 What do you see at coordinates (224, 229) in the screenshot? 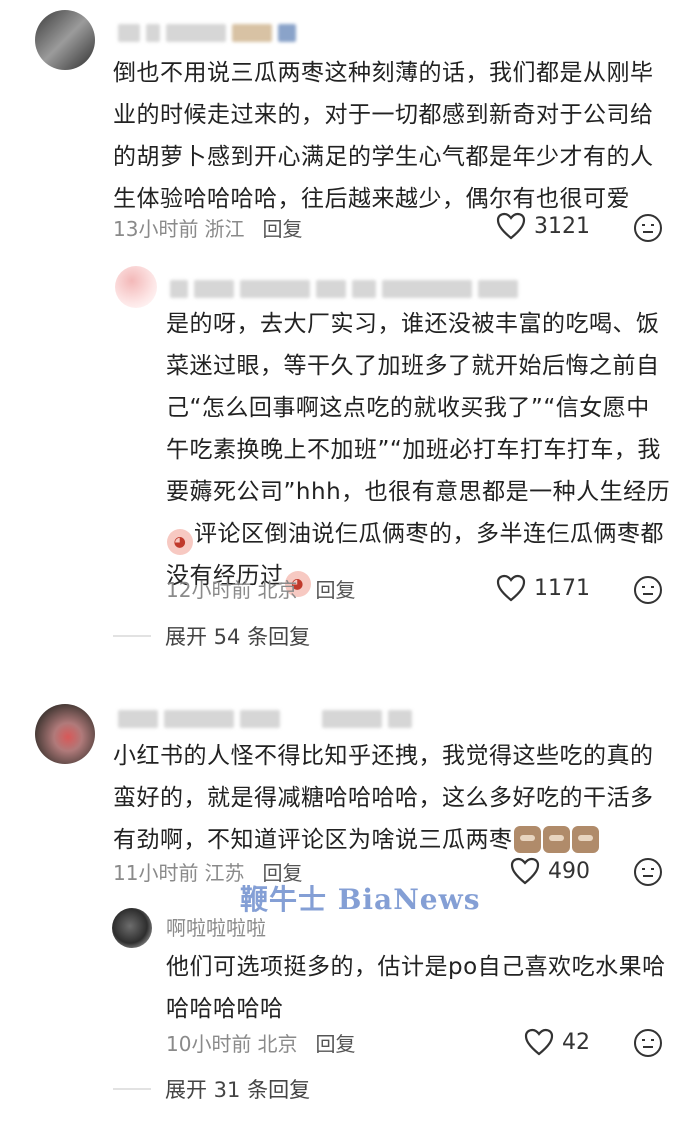
I see `comment-location: 浙江` at bounding box center [224, 229].